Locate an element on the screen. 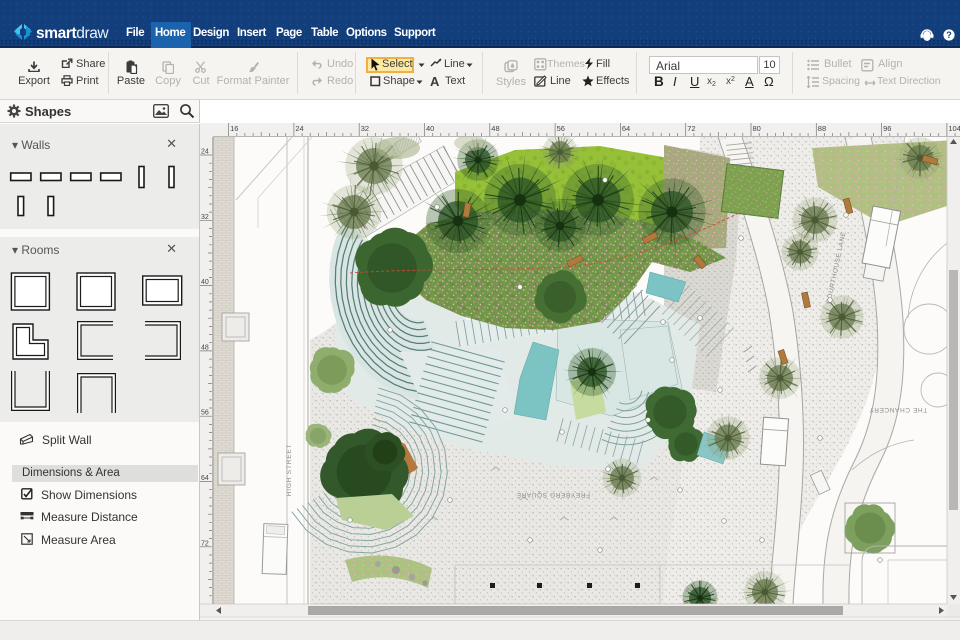 The width and height of the screenshot is (960, 640). svg-text: 16 is located at coordinates (234, 128).